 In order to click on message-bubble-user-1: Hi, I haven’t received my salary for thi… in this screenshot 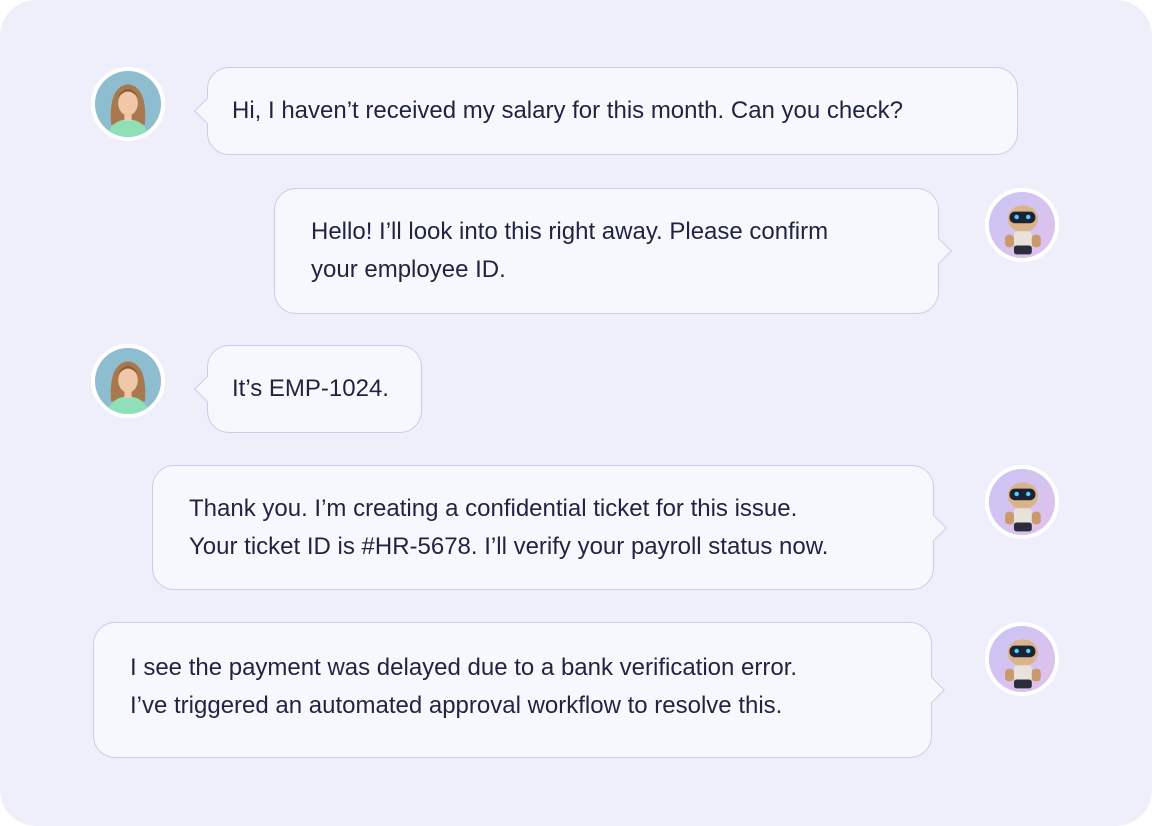, I will do `click(606, 111)`.